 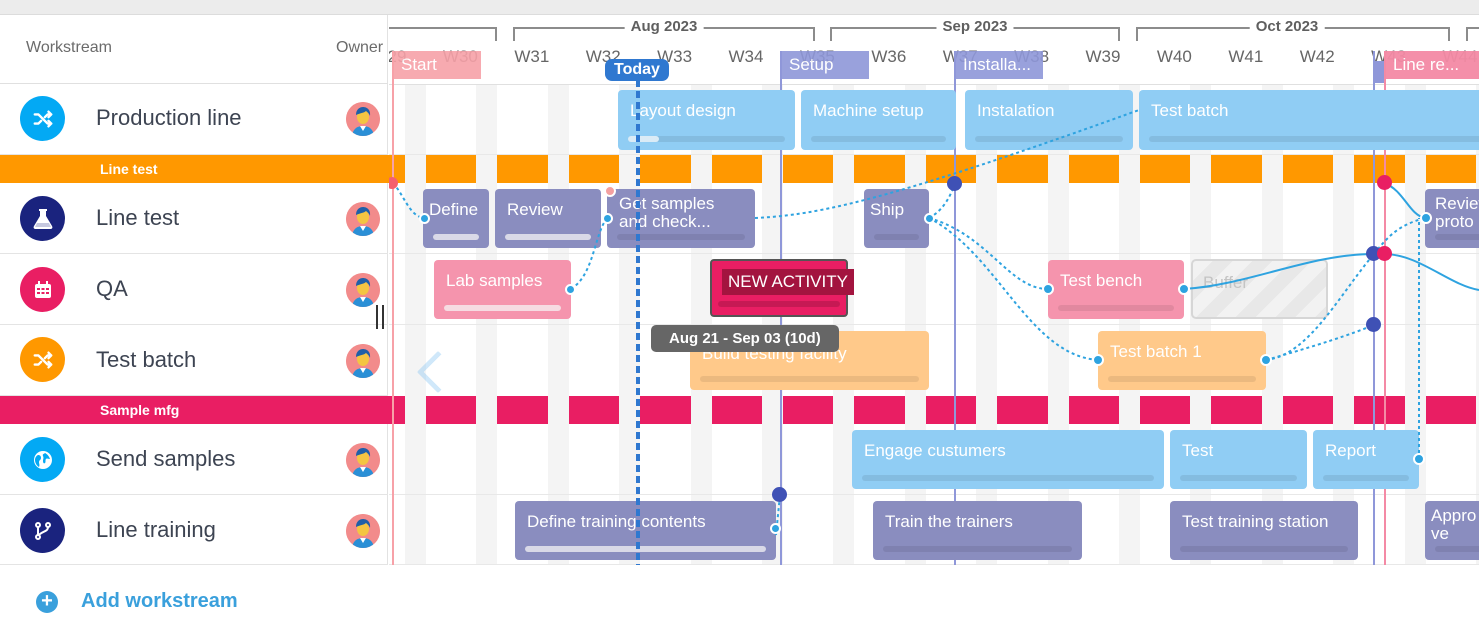 What do you see at coordinates (169, 118) in the screenshot?
I see `workstream-name: Production line` at bounding box center [169, 118].